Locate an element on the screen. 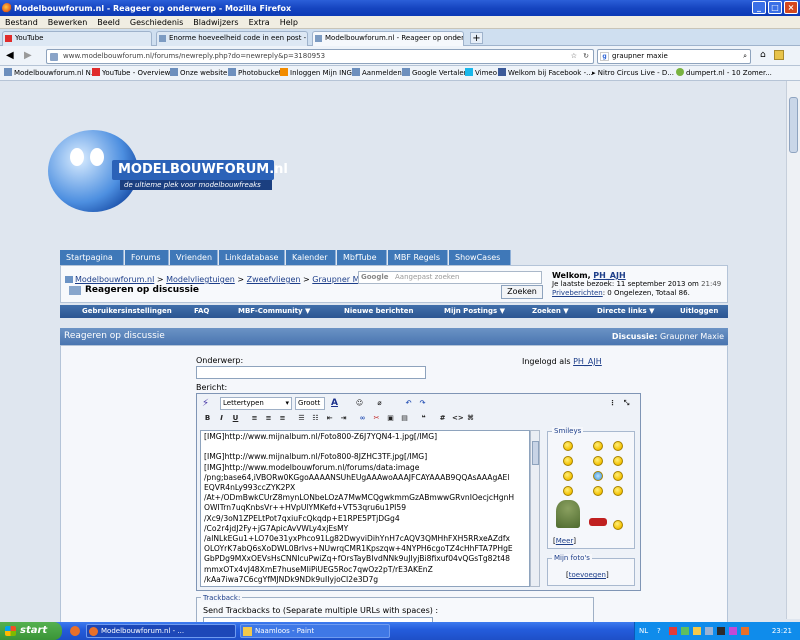 This screenshot has width=800, height=640. forward-icon: ▶ is located at coordinates (28, 55).